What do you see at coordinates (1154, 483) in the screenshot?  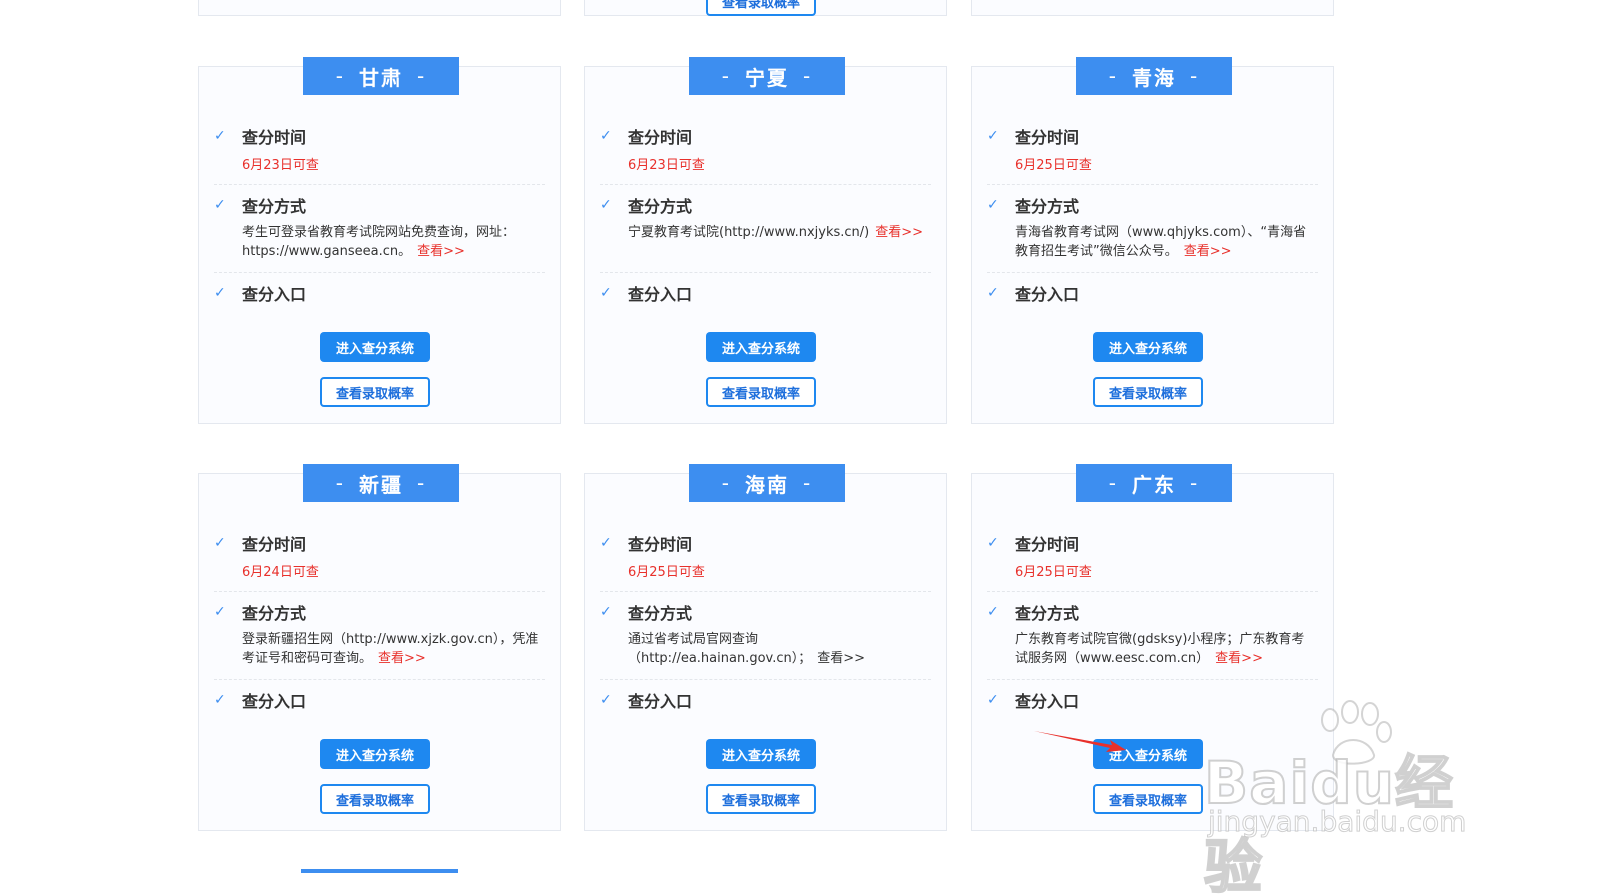 I see `province-title: - 广东 -` at bounding box center [1154, 483].